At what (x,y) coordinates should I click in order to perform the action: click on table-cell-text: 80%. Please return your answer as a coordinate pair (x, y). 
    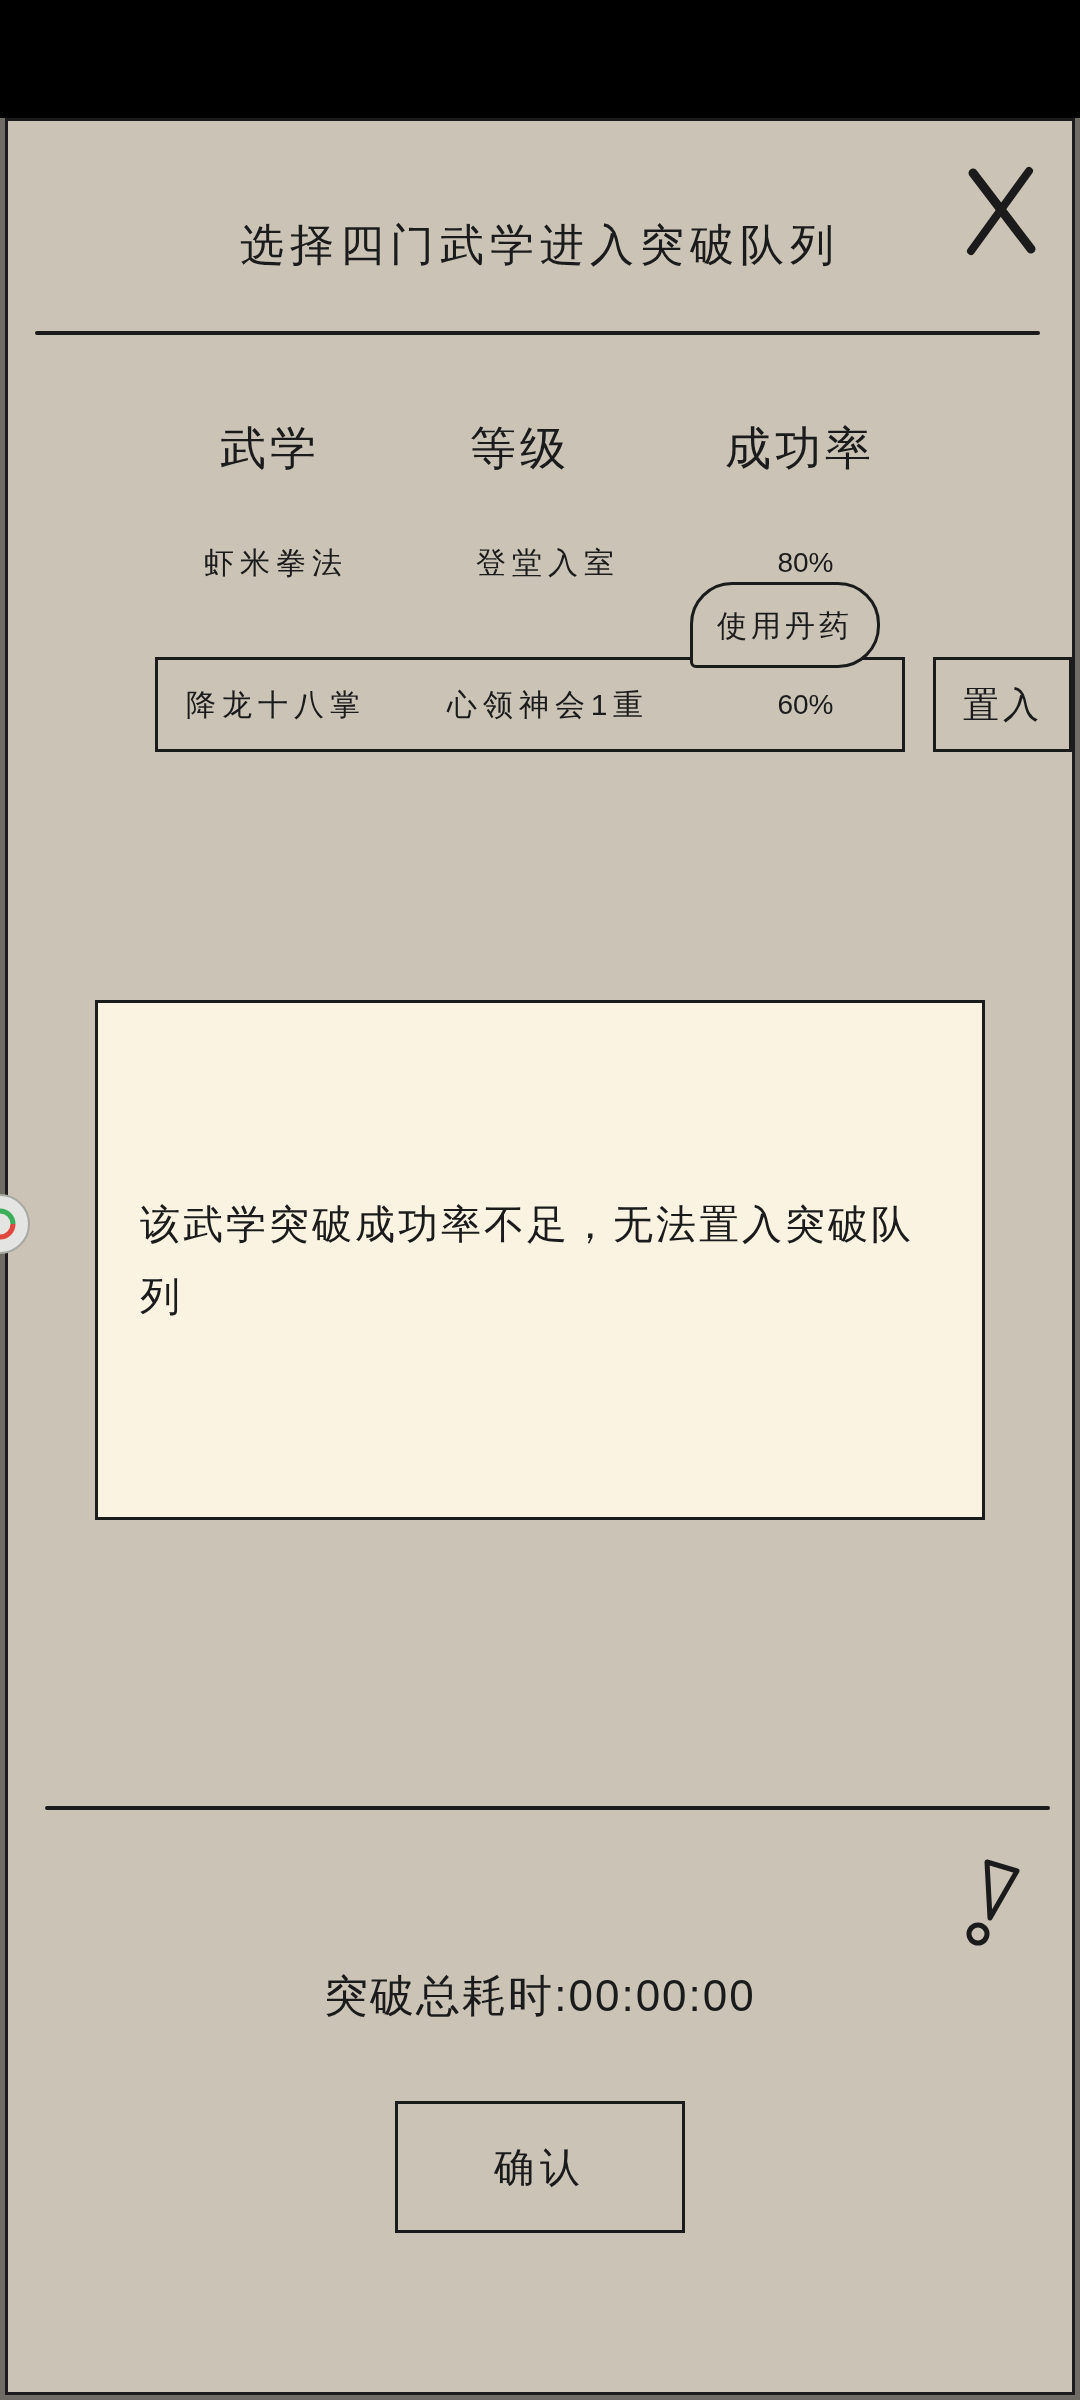
    Looking at the image, I should click on (805, 562).